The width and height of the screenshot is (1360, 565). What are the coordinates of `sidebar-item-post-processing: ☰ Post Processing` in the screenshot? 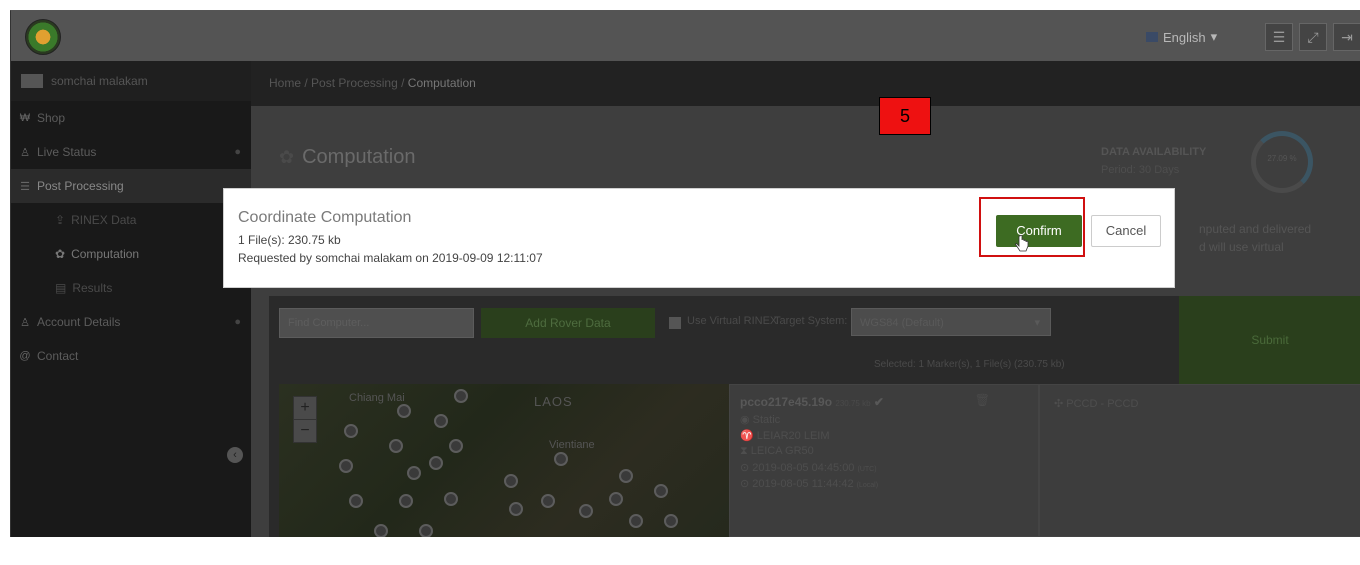 It's located at (131, 186).